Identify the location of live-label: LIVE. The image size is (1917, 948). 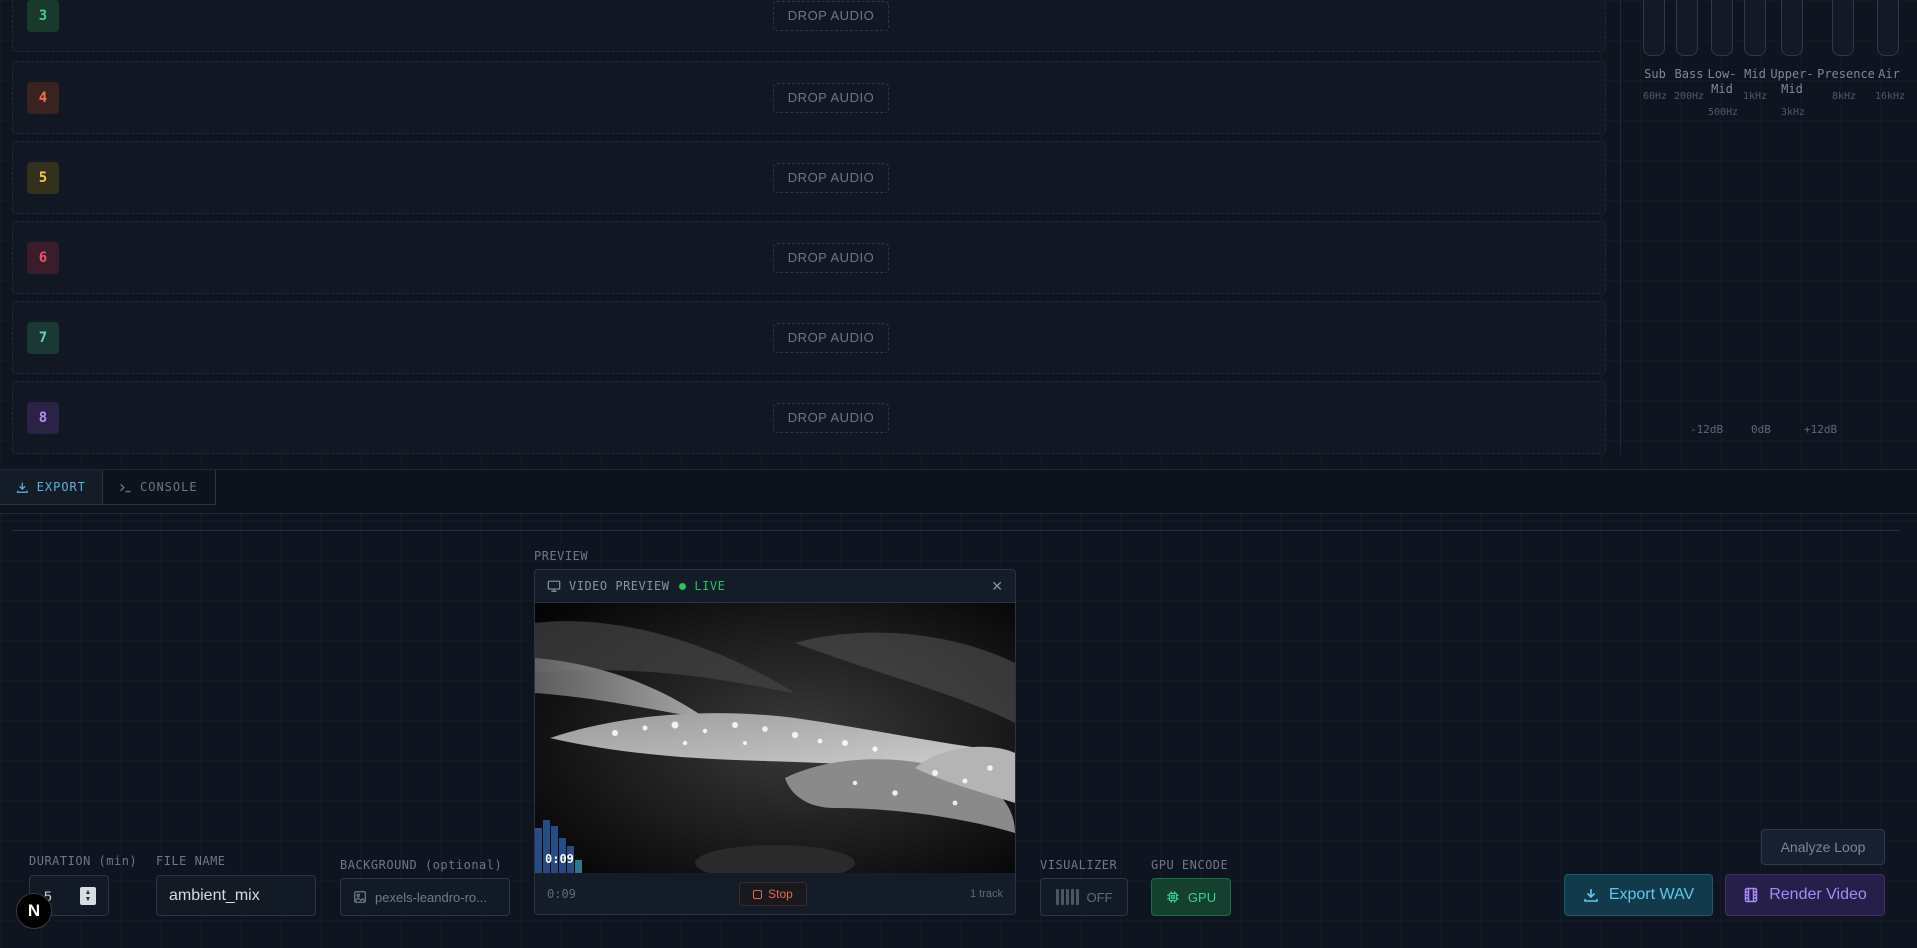
(710, 586).